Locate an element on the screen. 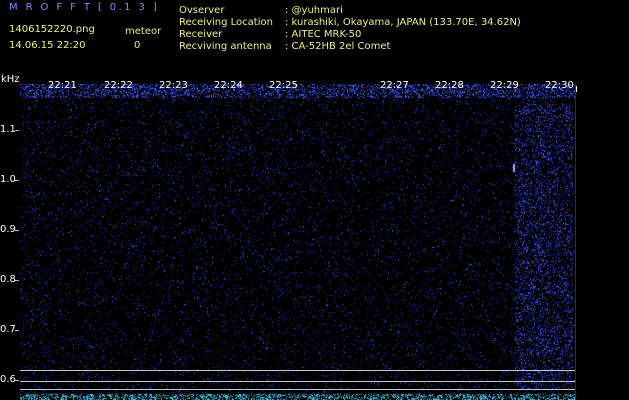  info-row-receiver: Receiver : AITEC MRK-50 is located at coordinates (350, 35).